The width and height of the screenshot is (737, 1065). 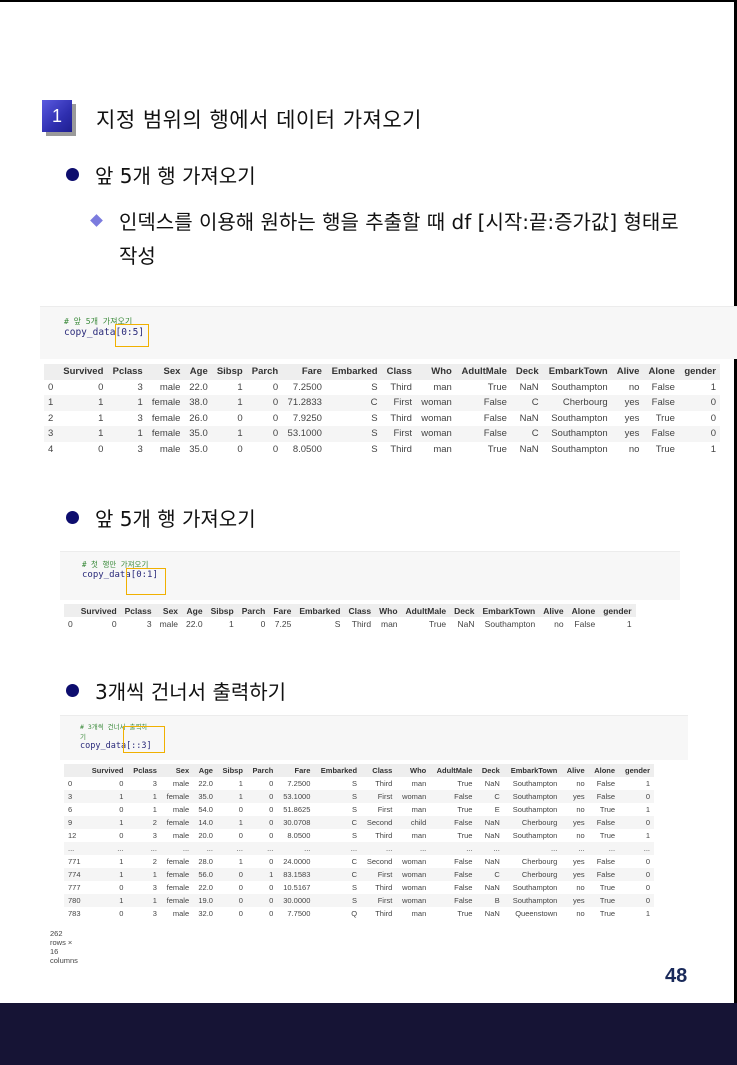 What do you see at coordinates (296, 822) in the screenshot?
I see `table-cell: 30.0708` at bounding box center [296, 822].